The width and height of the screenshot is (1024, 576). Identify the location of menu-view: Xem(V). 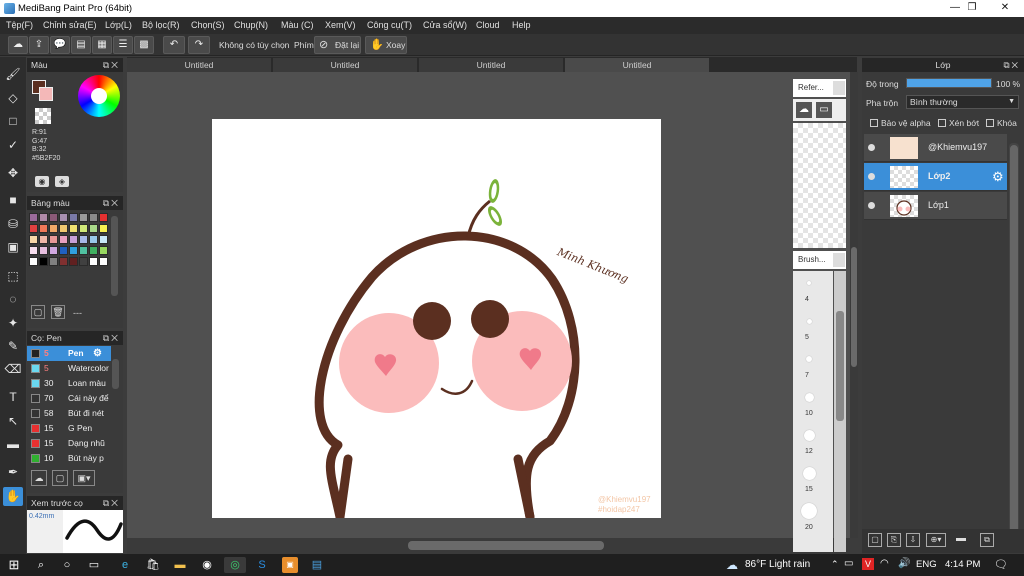
(340, 25).